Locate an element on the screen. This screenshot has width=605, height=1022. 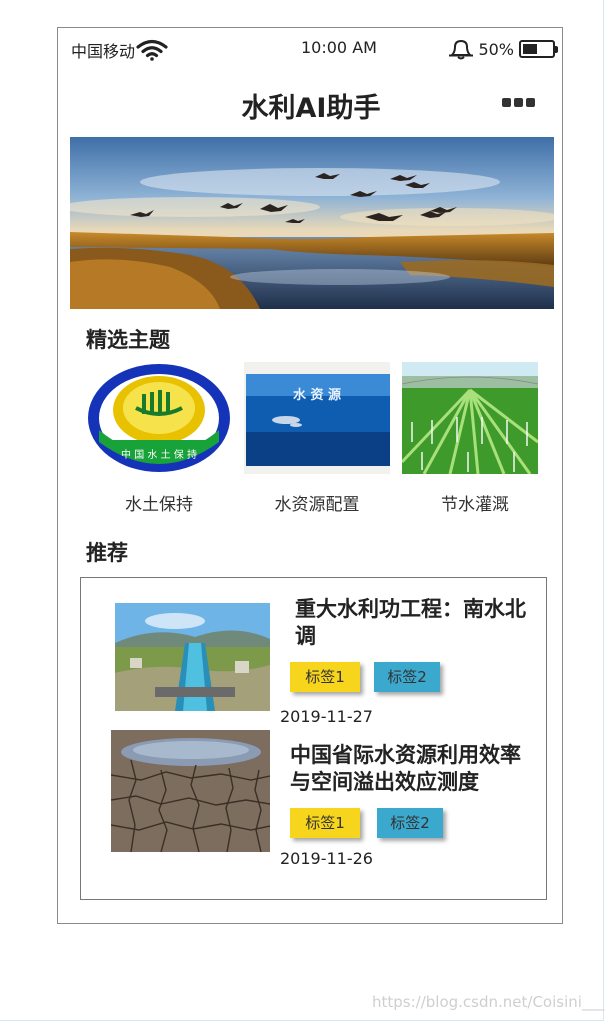
status-right: 50% is located at coordinates (502, 49).